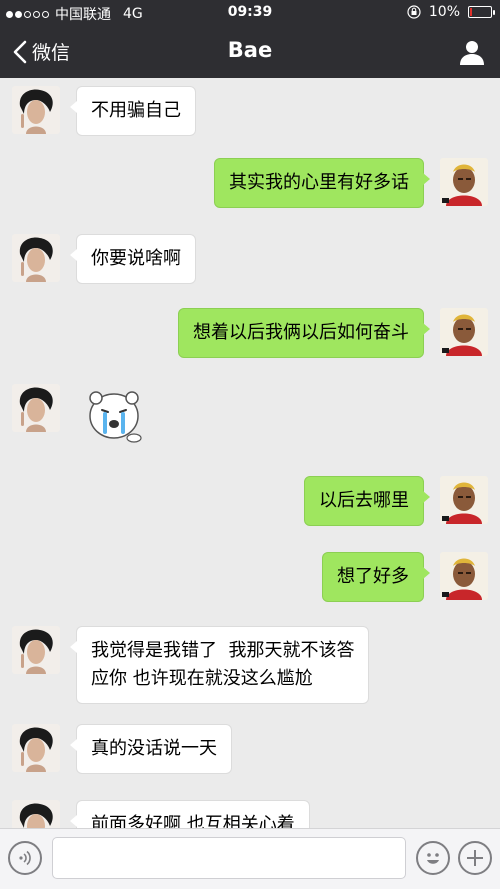 The width and height of the screenshot is (500, 889). Describe the element at coordinates (376, 577) in the screenshot. I see `message-bubble: 想了好多` at that location.